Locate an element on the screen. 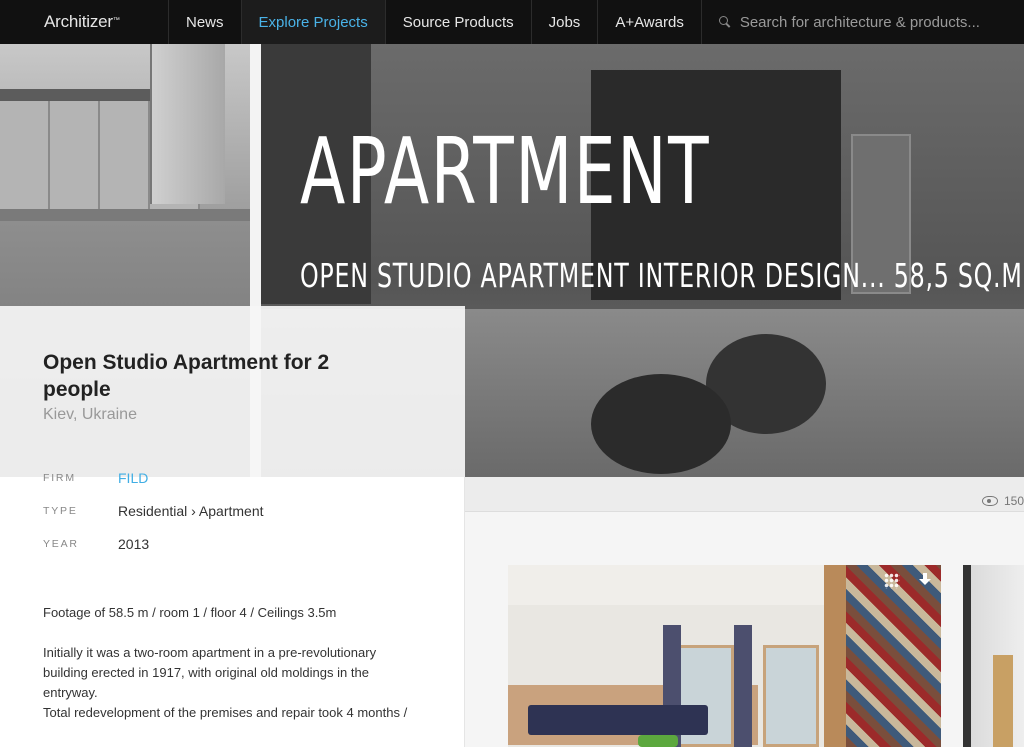  view-count-value: 150 is located at coordinates (1013, 501).